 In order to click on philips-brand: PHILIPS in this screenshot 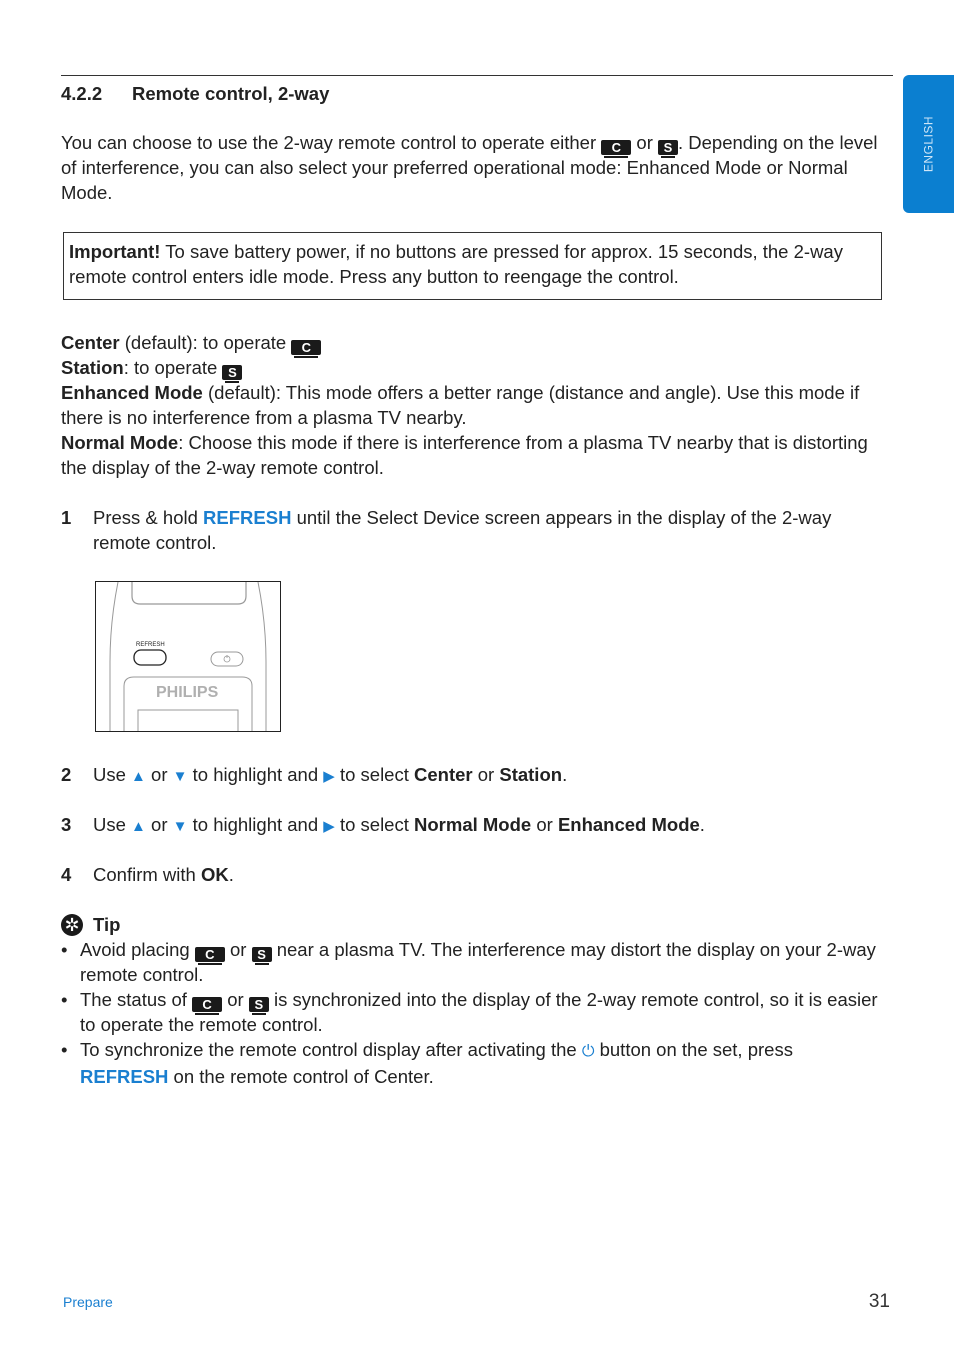, I will do `click(187, 692)`.